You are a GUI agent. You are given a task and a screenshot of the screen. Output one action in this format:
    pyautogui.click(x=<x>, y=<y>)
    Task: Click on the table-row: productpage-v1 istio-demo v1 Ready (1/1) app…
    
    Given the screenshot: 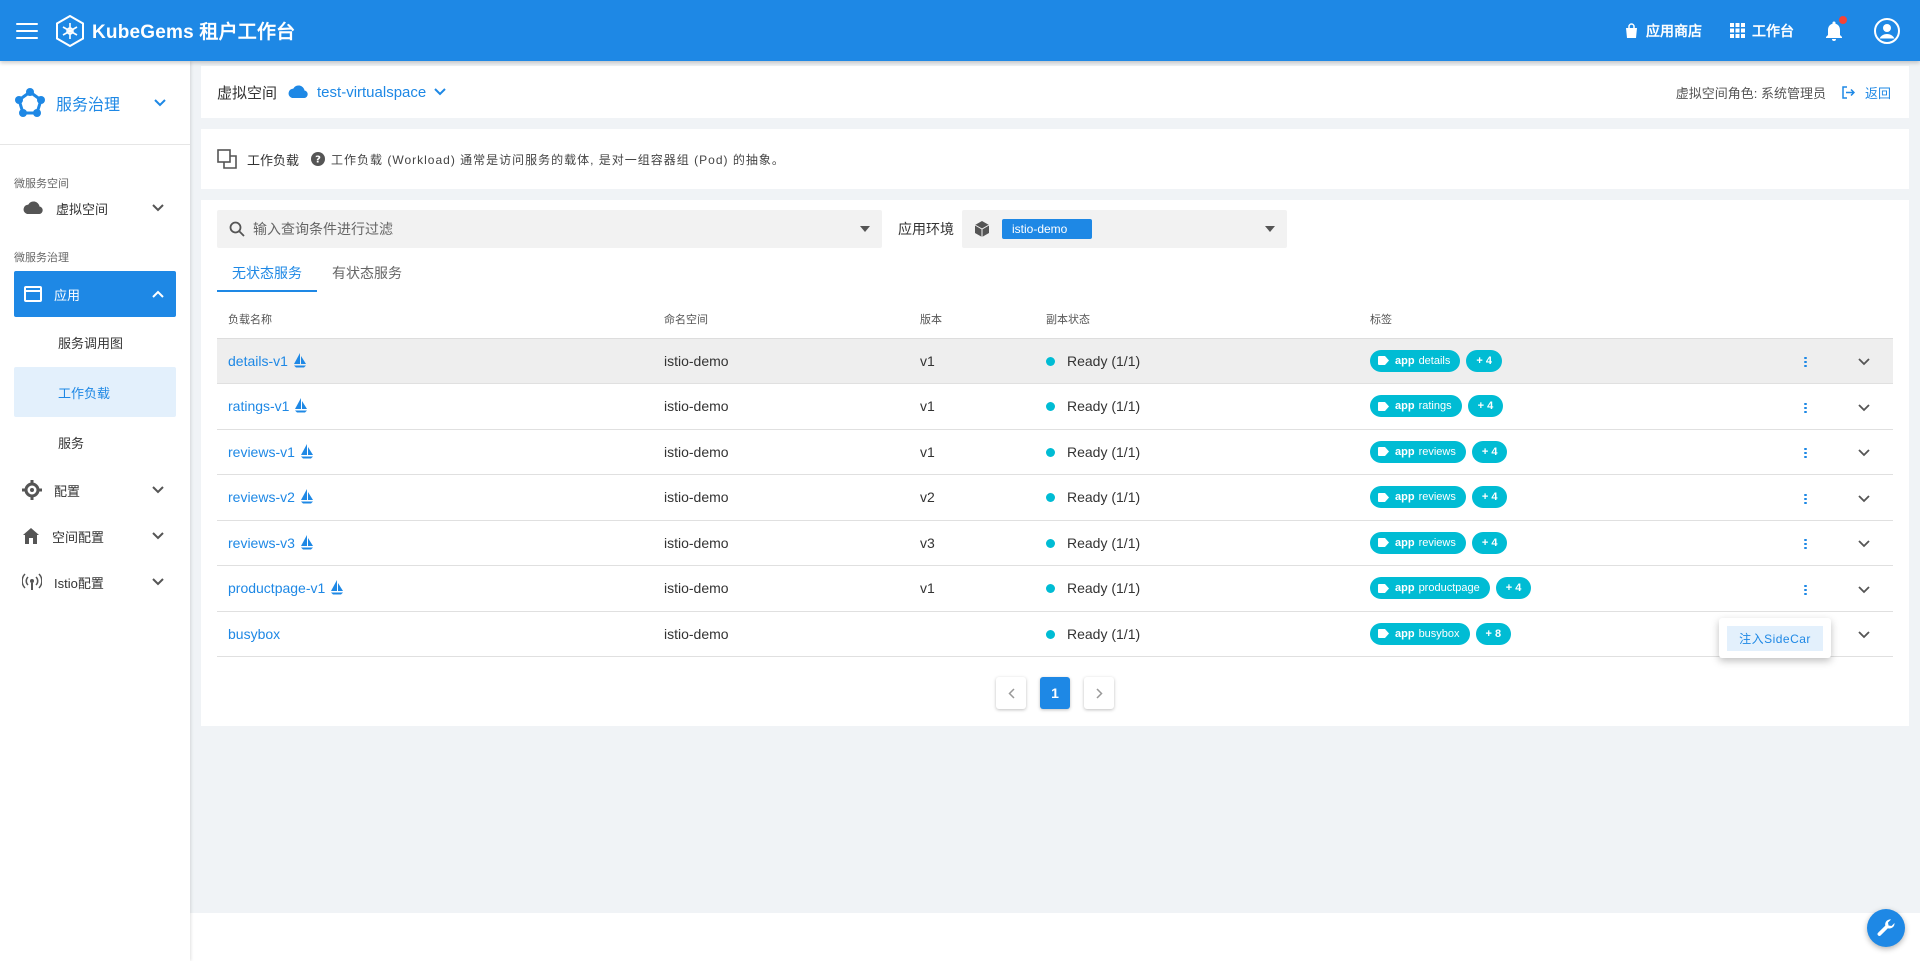 What is the action you would take?
    pyautogui.click(x=1055, y=588)
    